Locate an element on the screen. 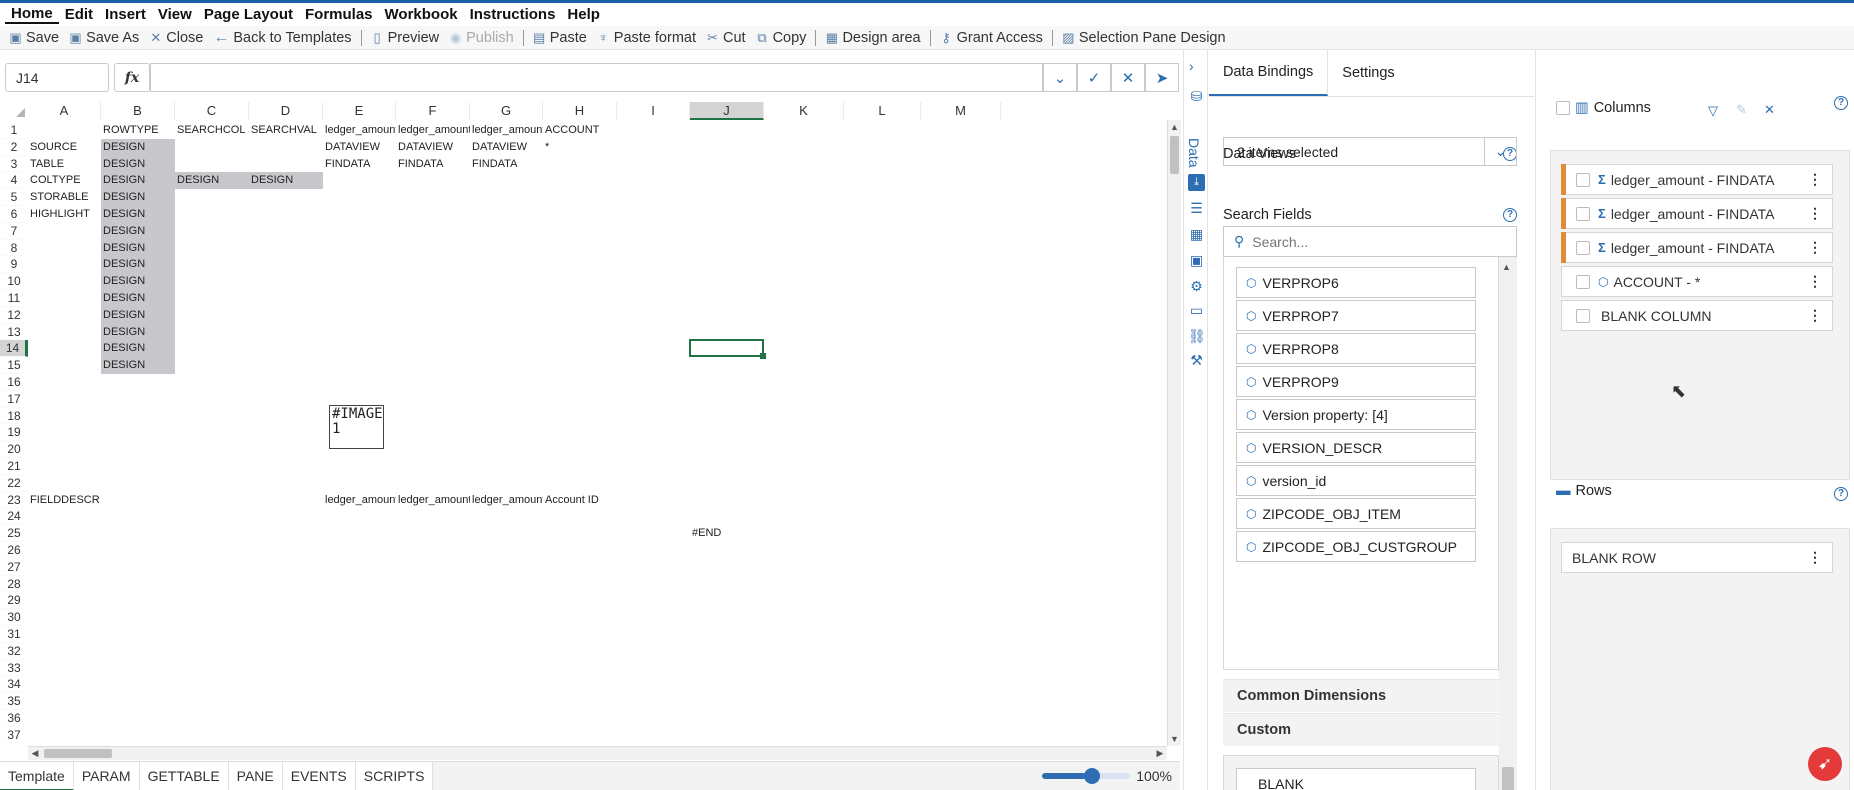 This screenshot has width=1854, height=790. column-item: ⬡ ACCOUNT - * ⋮ is located at coordinates (1697, 281).